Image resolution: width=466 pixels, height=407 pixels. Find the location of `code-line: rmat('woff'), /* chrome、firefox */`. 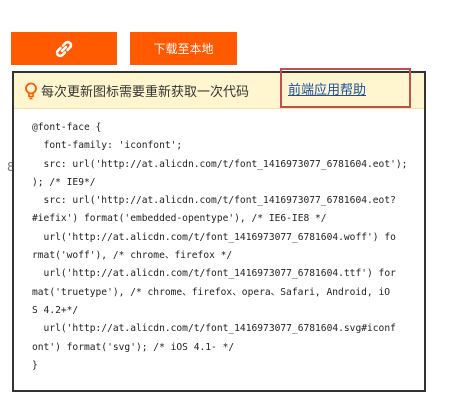

code-line: rmat('woff'), /* chrome、firefox */ is located at coordinates (132, 256).